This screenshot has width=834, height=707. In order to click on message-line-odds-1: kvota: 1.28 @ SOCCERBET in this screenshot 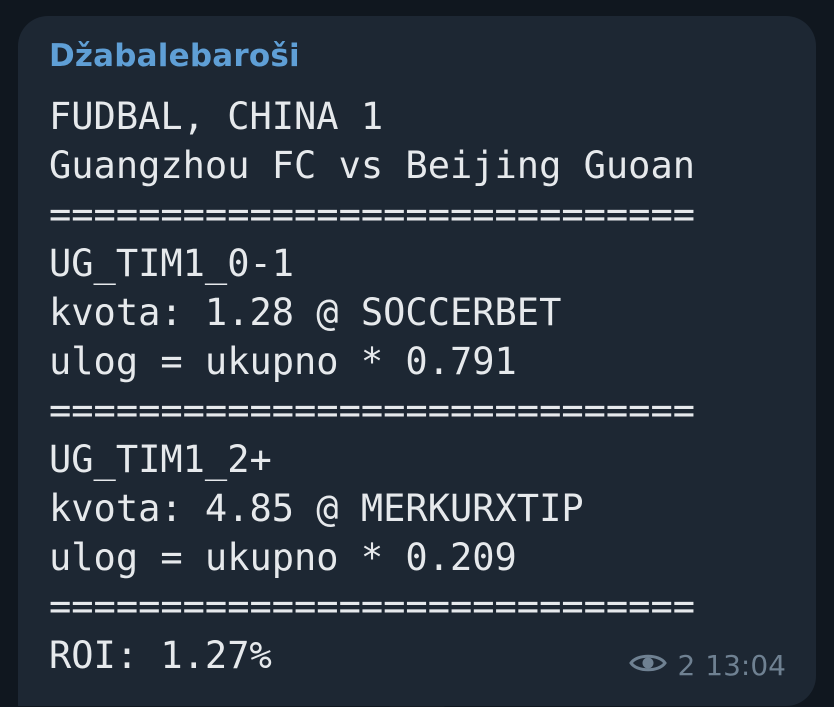, I will do `click(305, 312)`.